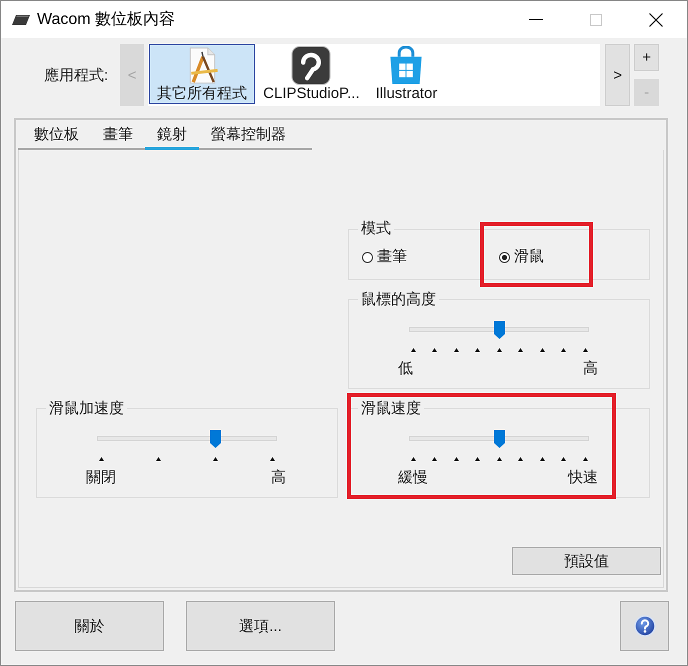 This screenshot has width=688, height=666. I want to click on tab: 數位板, so click(56, 136).